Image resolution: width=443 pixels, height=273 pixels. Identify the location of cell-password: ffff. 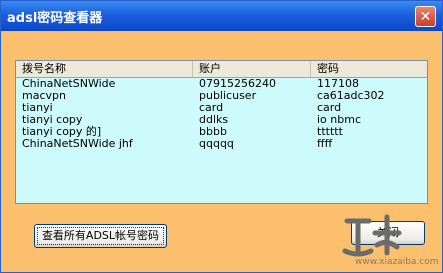
(325, 143).